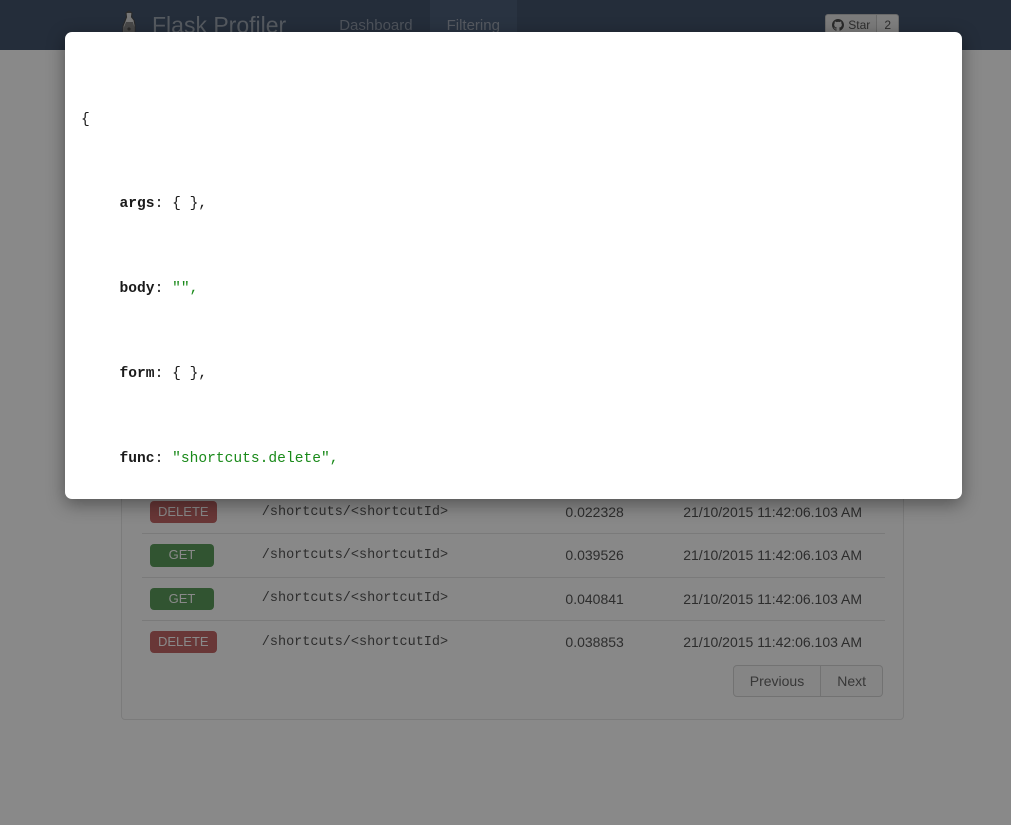 This screenshot has width=1011, height=825. Describe the element at coordinates (159, 289) in the screenshot. I see `json-line-body: body: "",` at that location.